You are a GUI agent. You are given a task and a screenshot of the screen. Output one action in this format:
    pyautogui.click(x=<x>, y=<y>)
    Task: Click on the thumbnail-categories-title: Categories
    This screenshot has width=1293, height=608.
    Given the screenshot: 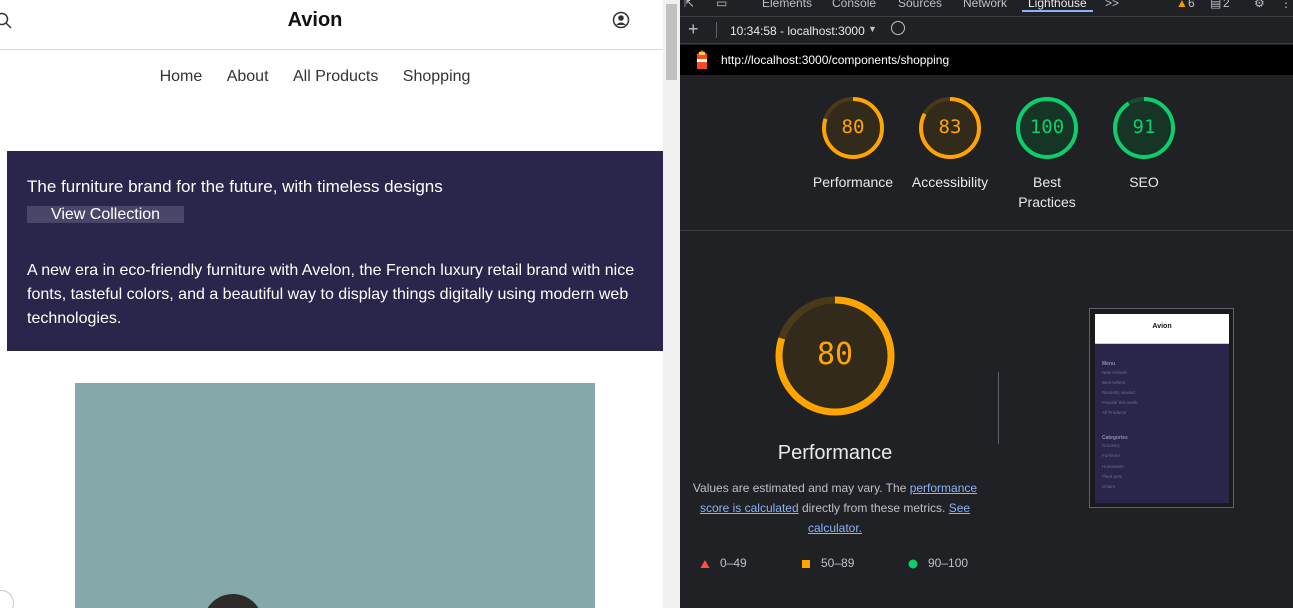 What is the action you would take?
    pyautogui.click(x=1115, y=438)
    